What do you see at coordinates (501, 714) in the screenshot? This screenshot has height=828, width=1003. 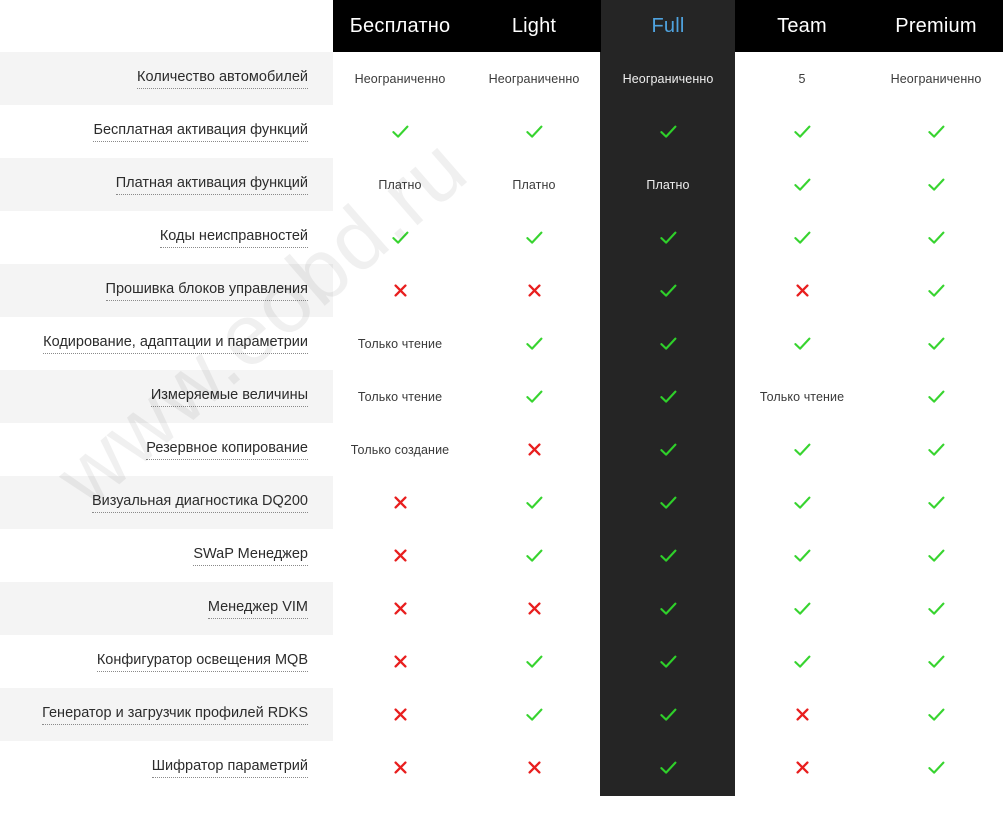 I see `table-row: Генератор и загрузчик профилей RDKS` at bounding box center [501, 714].